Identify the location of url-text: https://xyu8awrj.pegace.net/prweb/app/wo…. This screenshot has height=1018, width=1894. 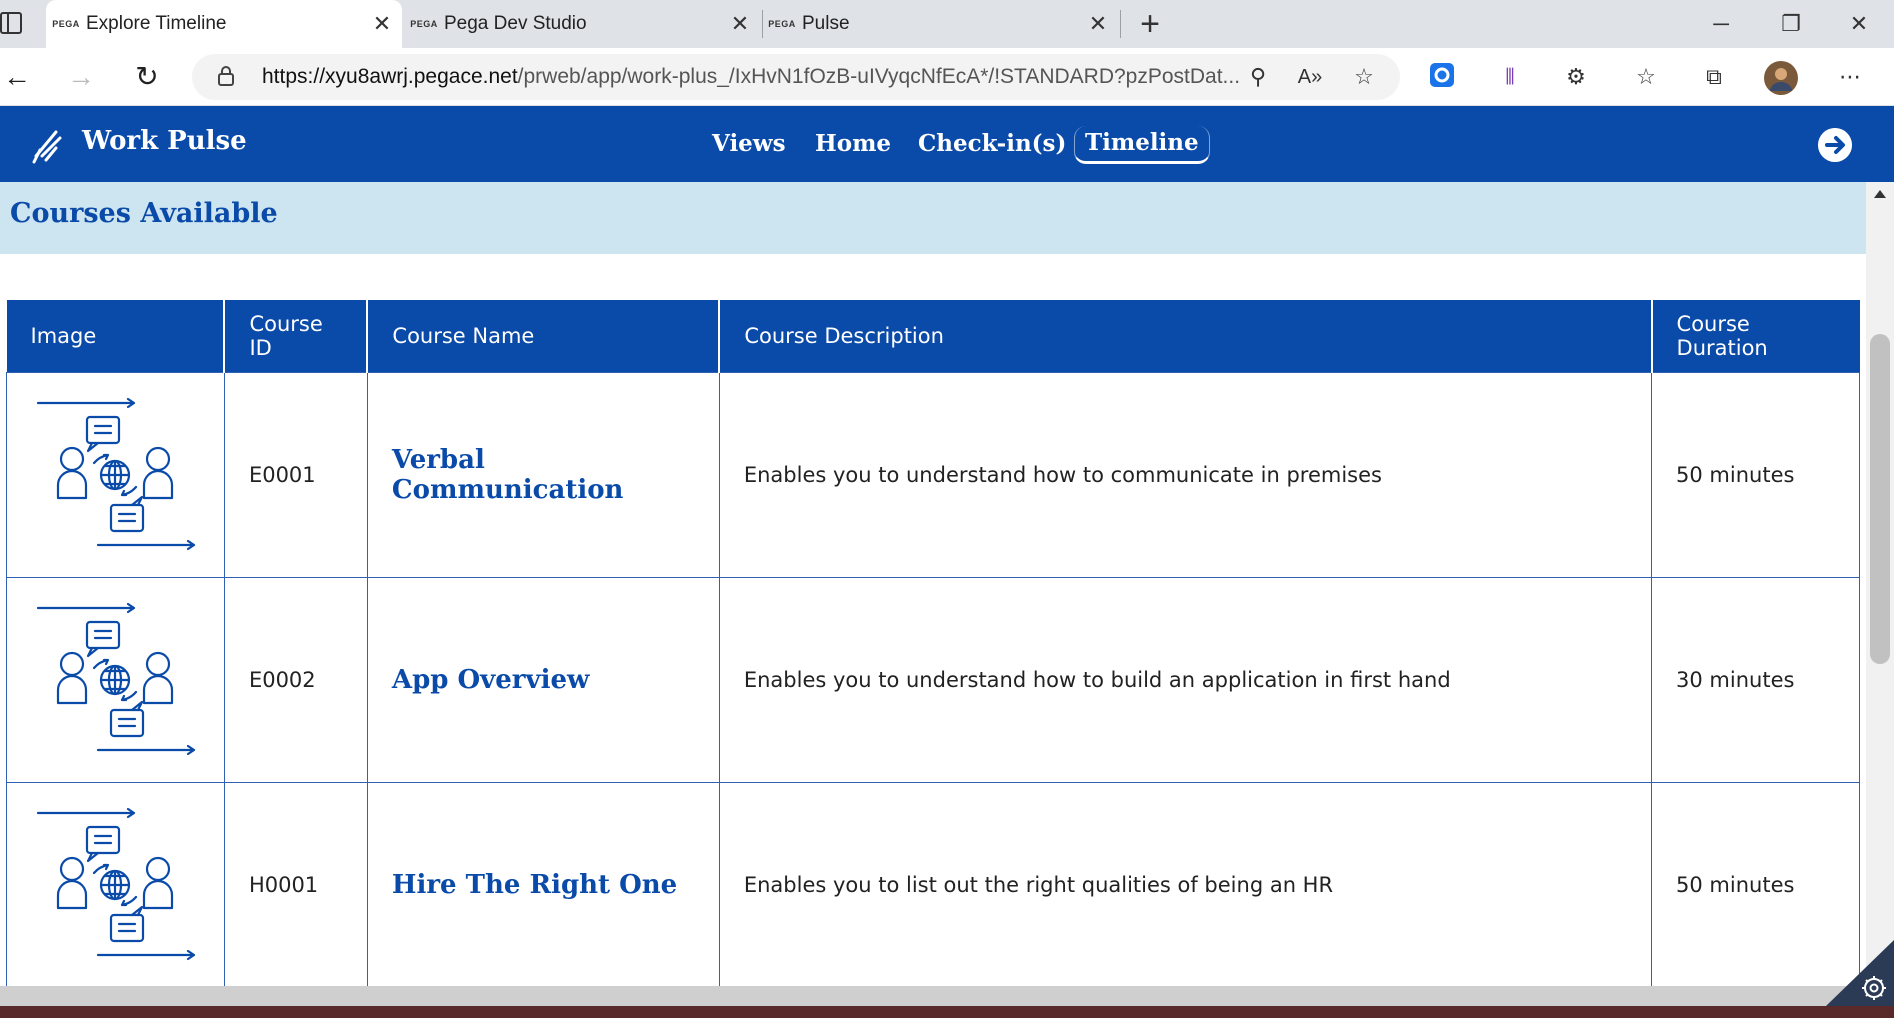
(767, 77).